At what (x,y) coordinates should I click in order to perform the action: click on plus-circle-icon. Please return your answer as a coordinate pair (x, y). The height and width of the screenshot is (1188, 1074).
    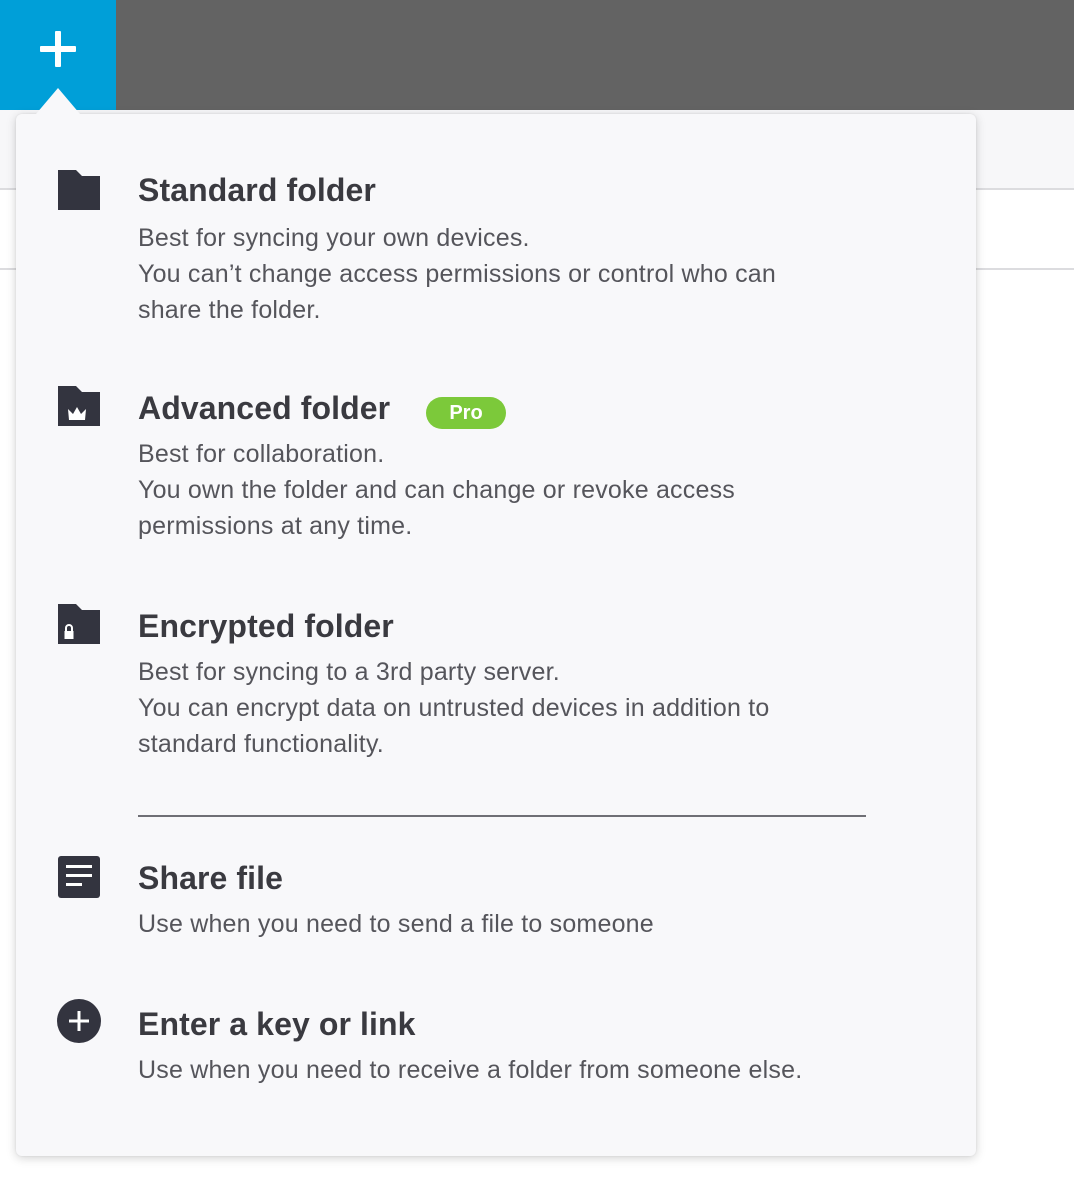
    Looking at the image, I should click on (79, 1021).